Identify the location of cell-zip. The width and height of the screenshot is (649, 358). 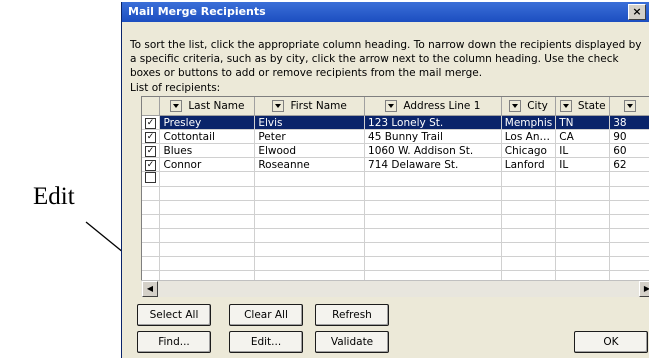
(629, 179).